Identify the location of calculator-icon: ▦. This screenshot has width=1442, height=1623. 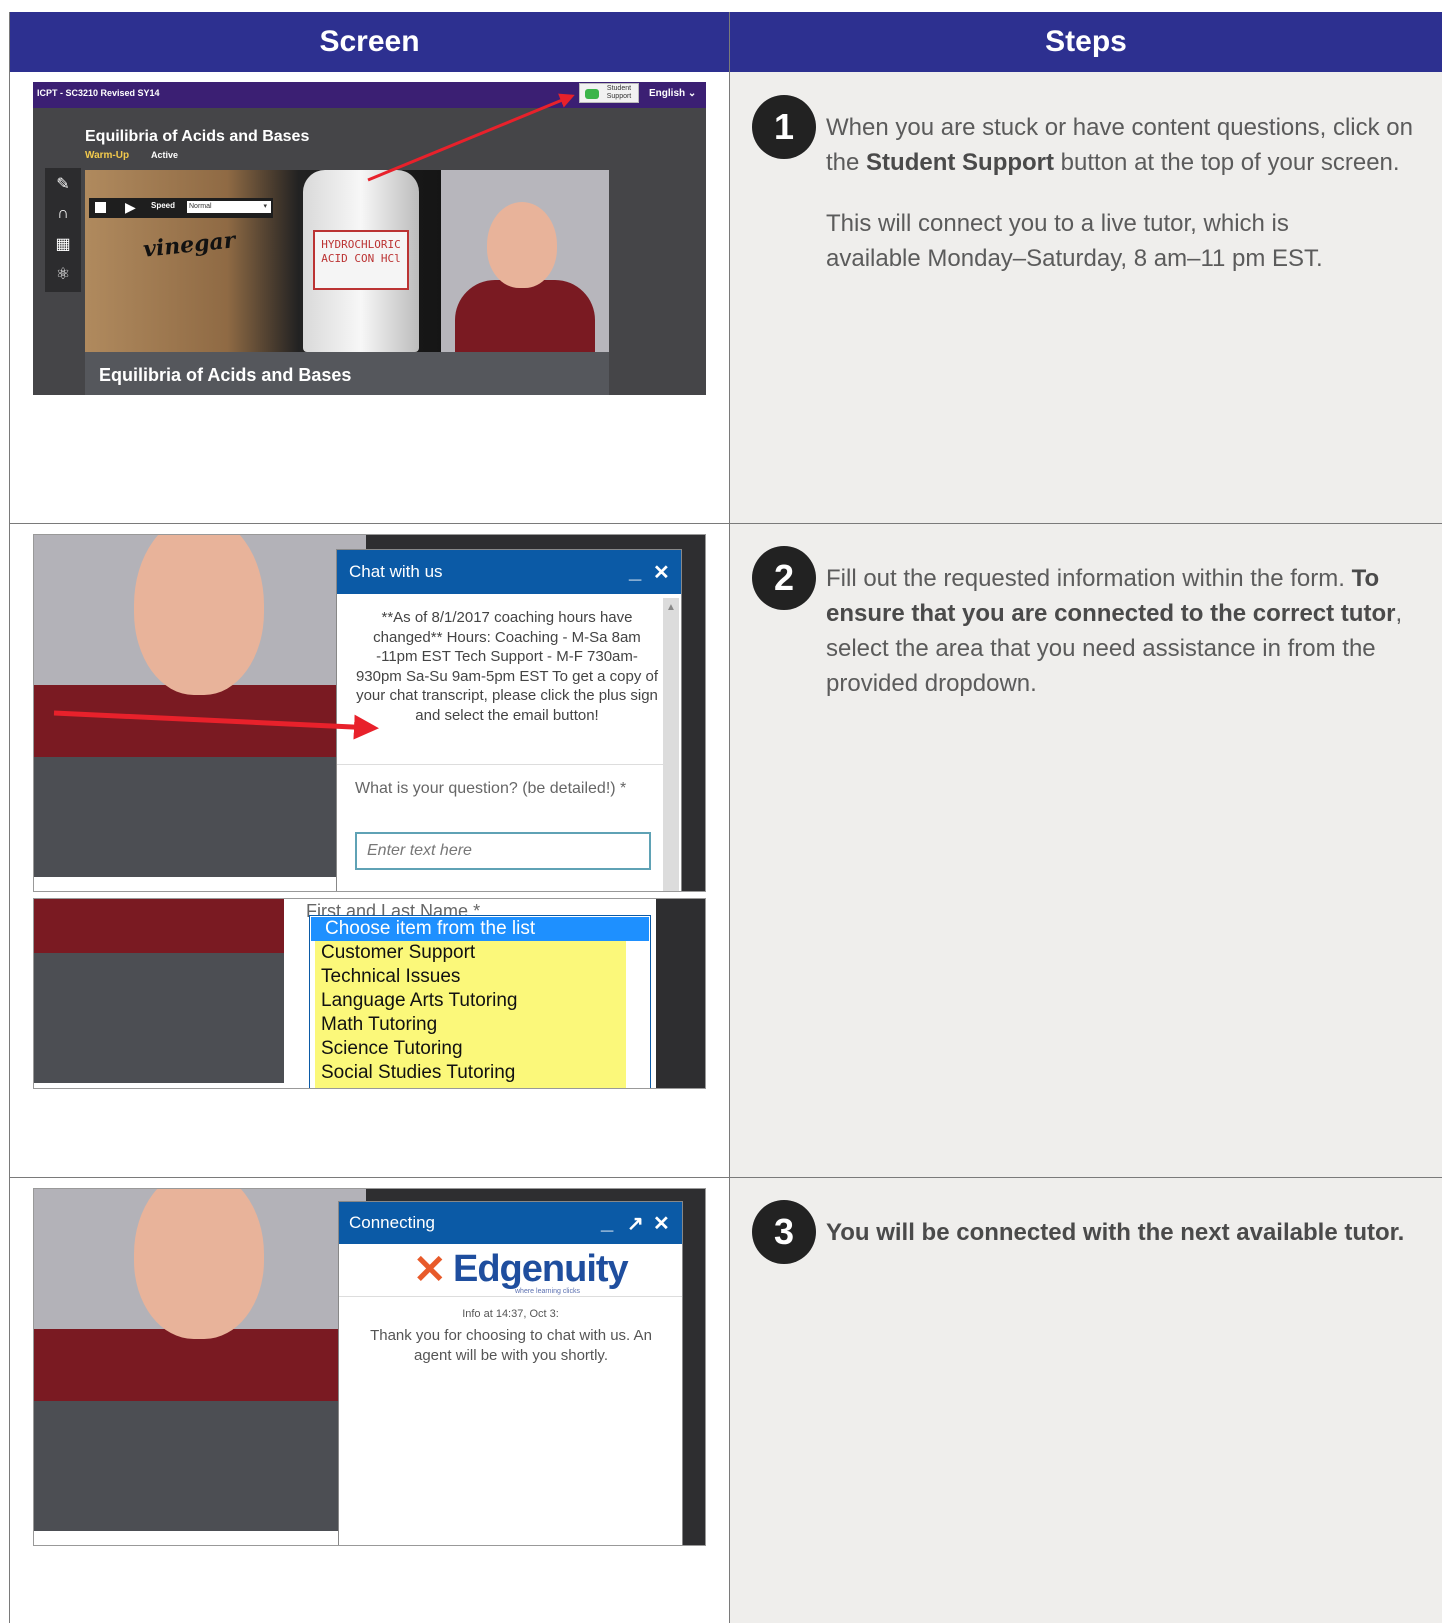
(63, 244).